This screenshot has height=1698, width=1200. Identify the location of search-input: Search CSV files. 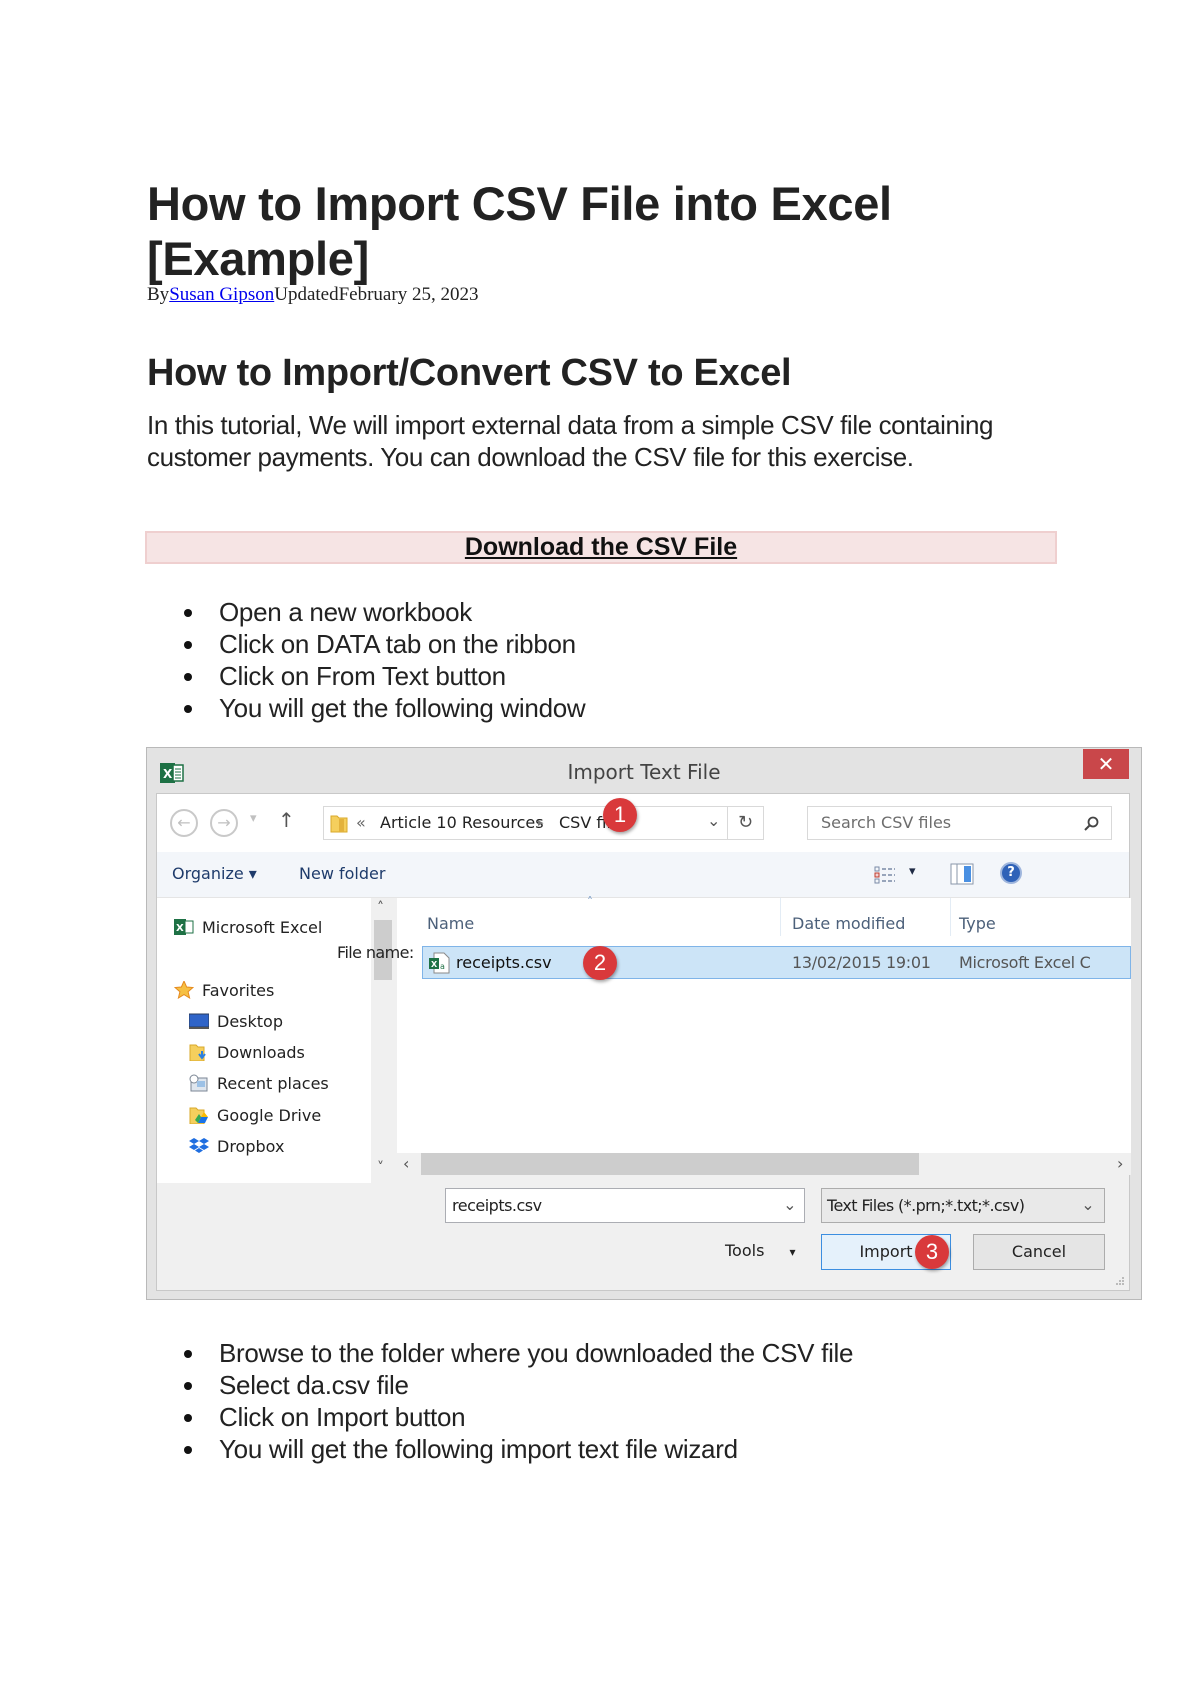
(959, 823).